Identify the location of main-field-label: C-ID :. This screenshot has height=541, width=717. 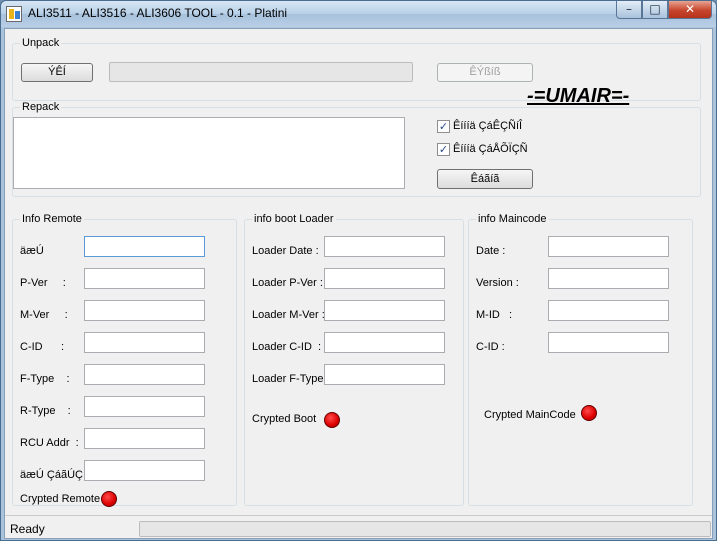
(490, 347).